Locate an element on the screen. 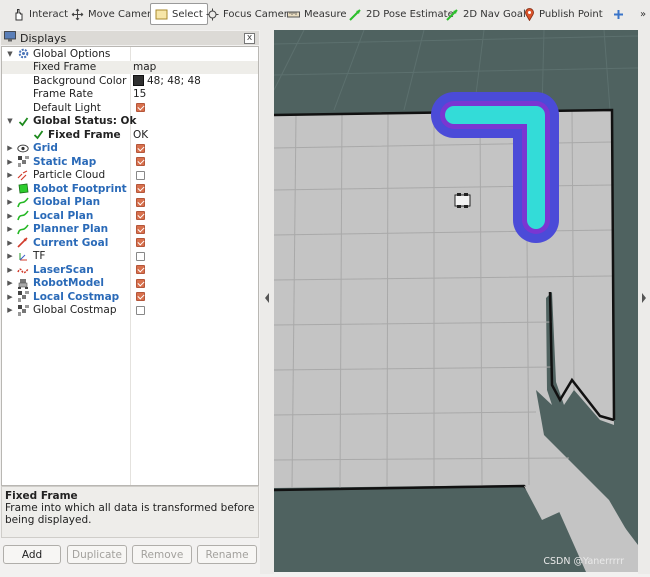 This screenshot has height=577, width=650. robot-footprint-checkbox is located at coordinates (140, 189).